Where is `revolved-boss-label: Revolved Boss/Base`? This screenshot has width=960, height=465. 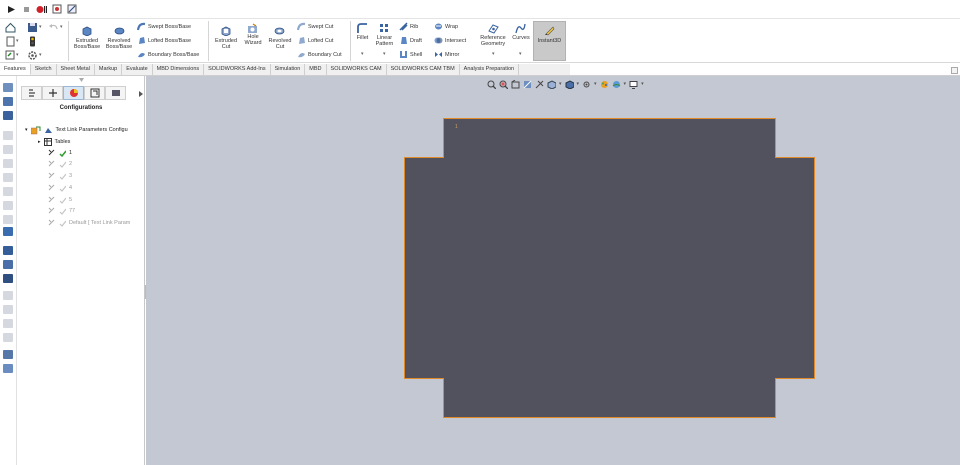 revolved-boss-label: Revolved Boss/Base is located at coordinates (119, 44).